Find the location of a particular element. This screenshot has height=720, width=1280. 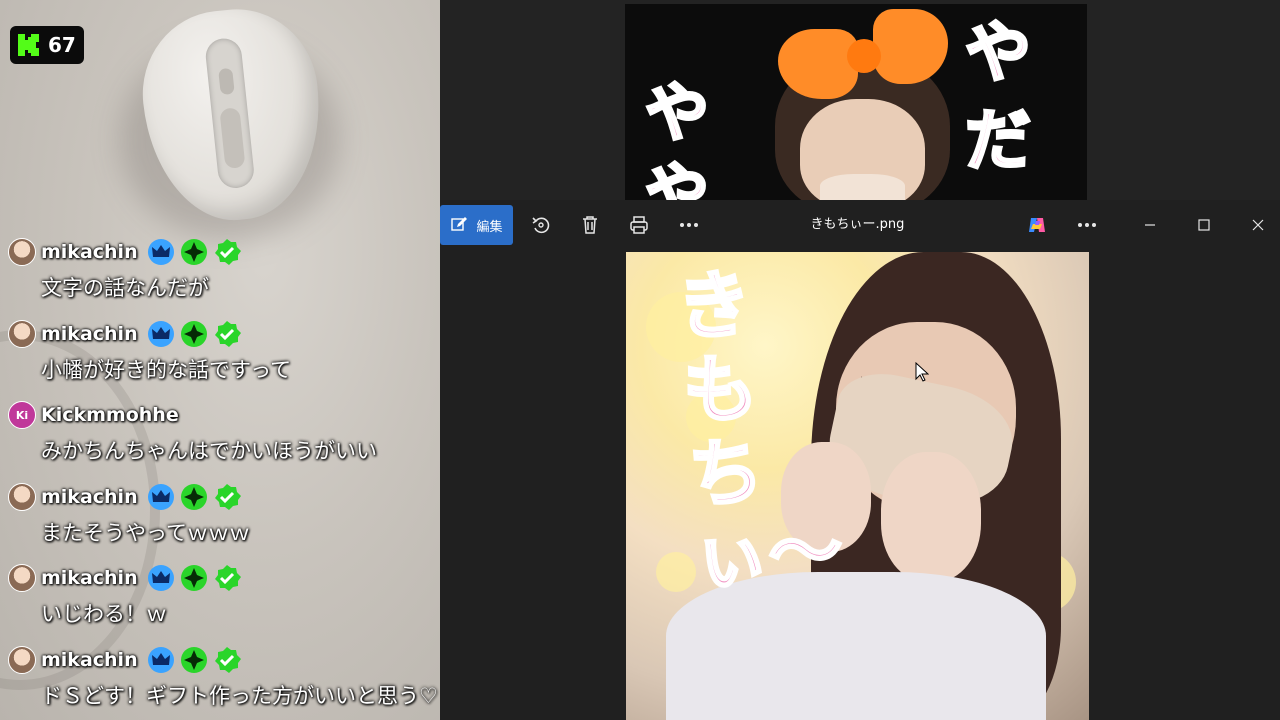

background-photo: やや やだ is located at coordinates (856, 102).